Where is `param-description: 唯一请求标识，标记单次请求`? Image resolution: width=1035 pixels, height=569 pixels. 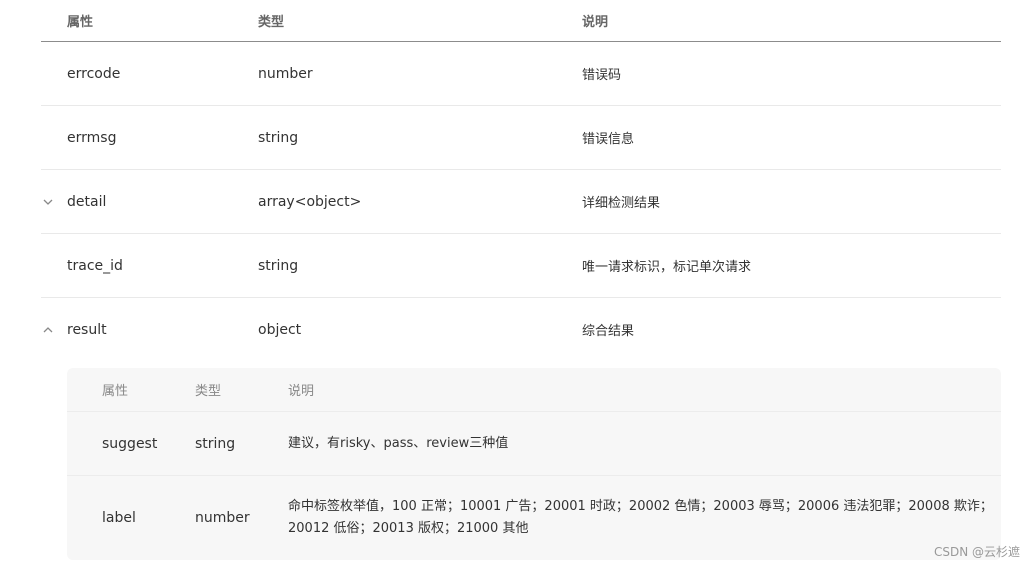 param-description: 唯一请求标识，标记单次请求 is located at coordinates (667, 267).